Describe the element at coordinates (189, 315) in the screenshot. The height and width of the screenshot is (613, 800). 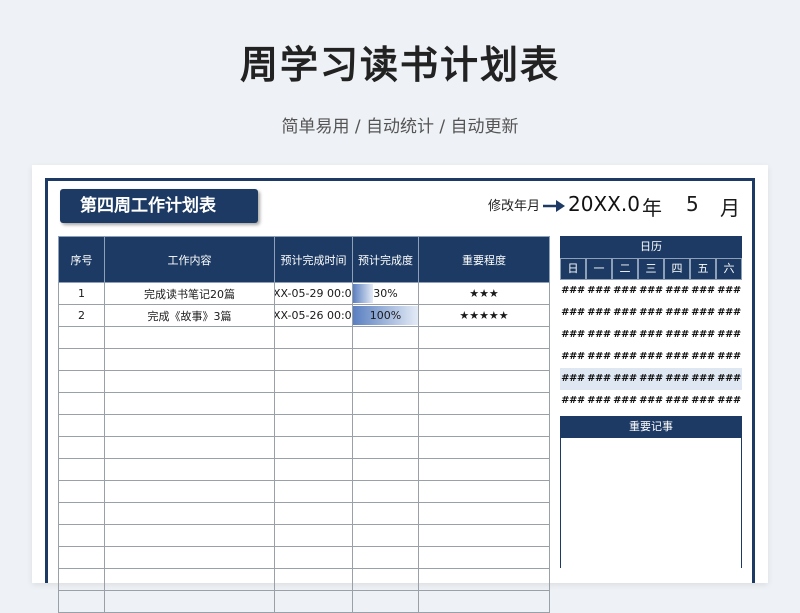
I see `row-task: 完成《故事》3篇` at that location.